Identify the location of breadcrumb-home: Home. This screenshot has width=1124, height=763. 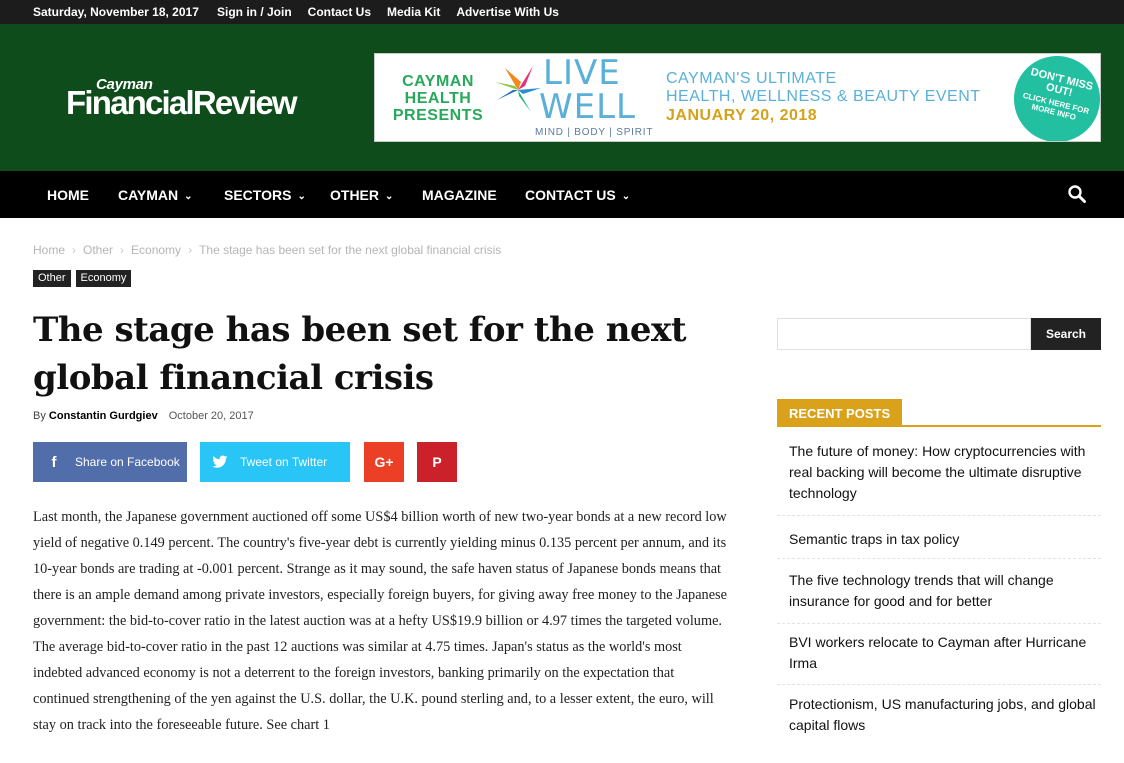
(49, 250).